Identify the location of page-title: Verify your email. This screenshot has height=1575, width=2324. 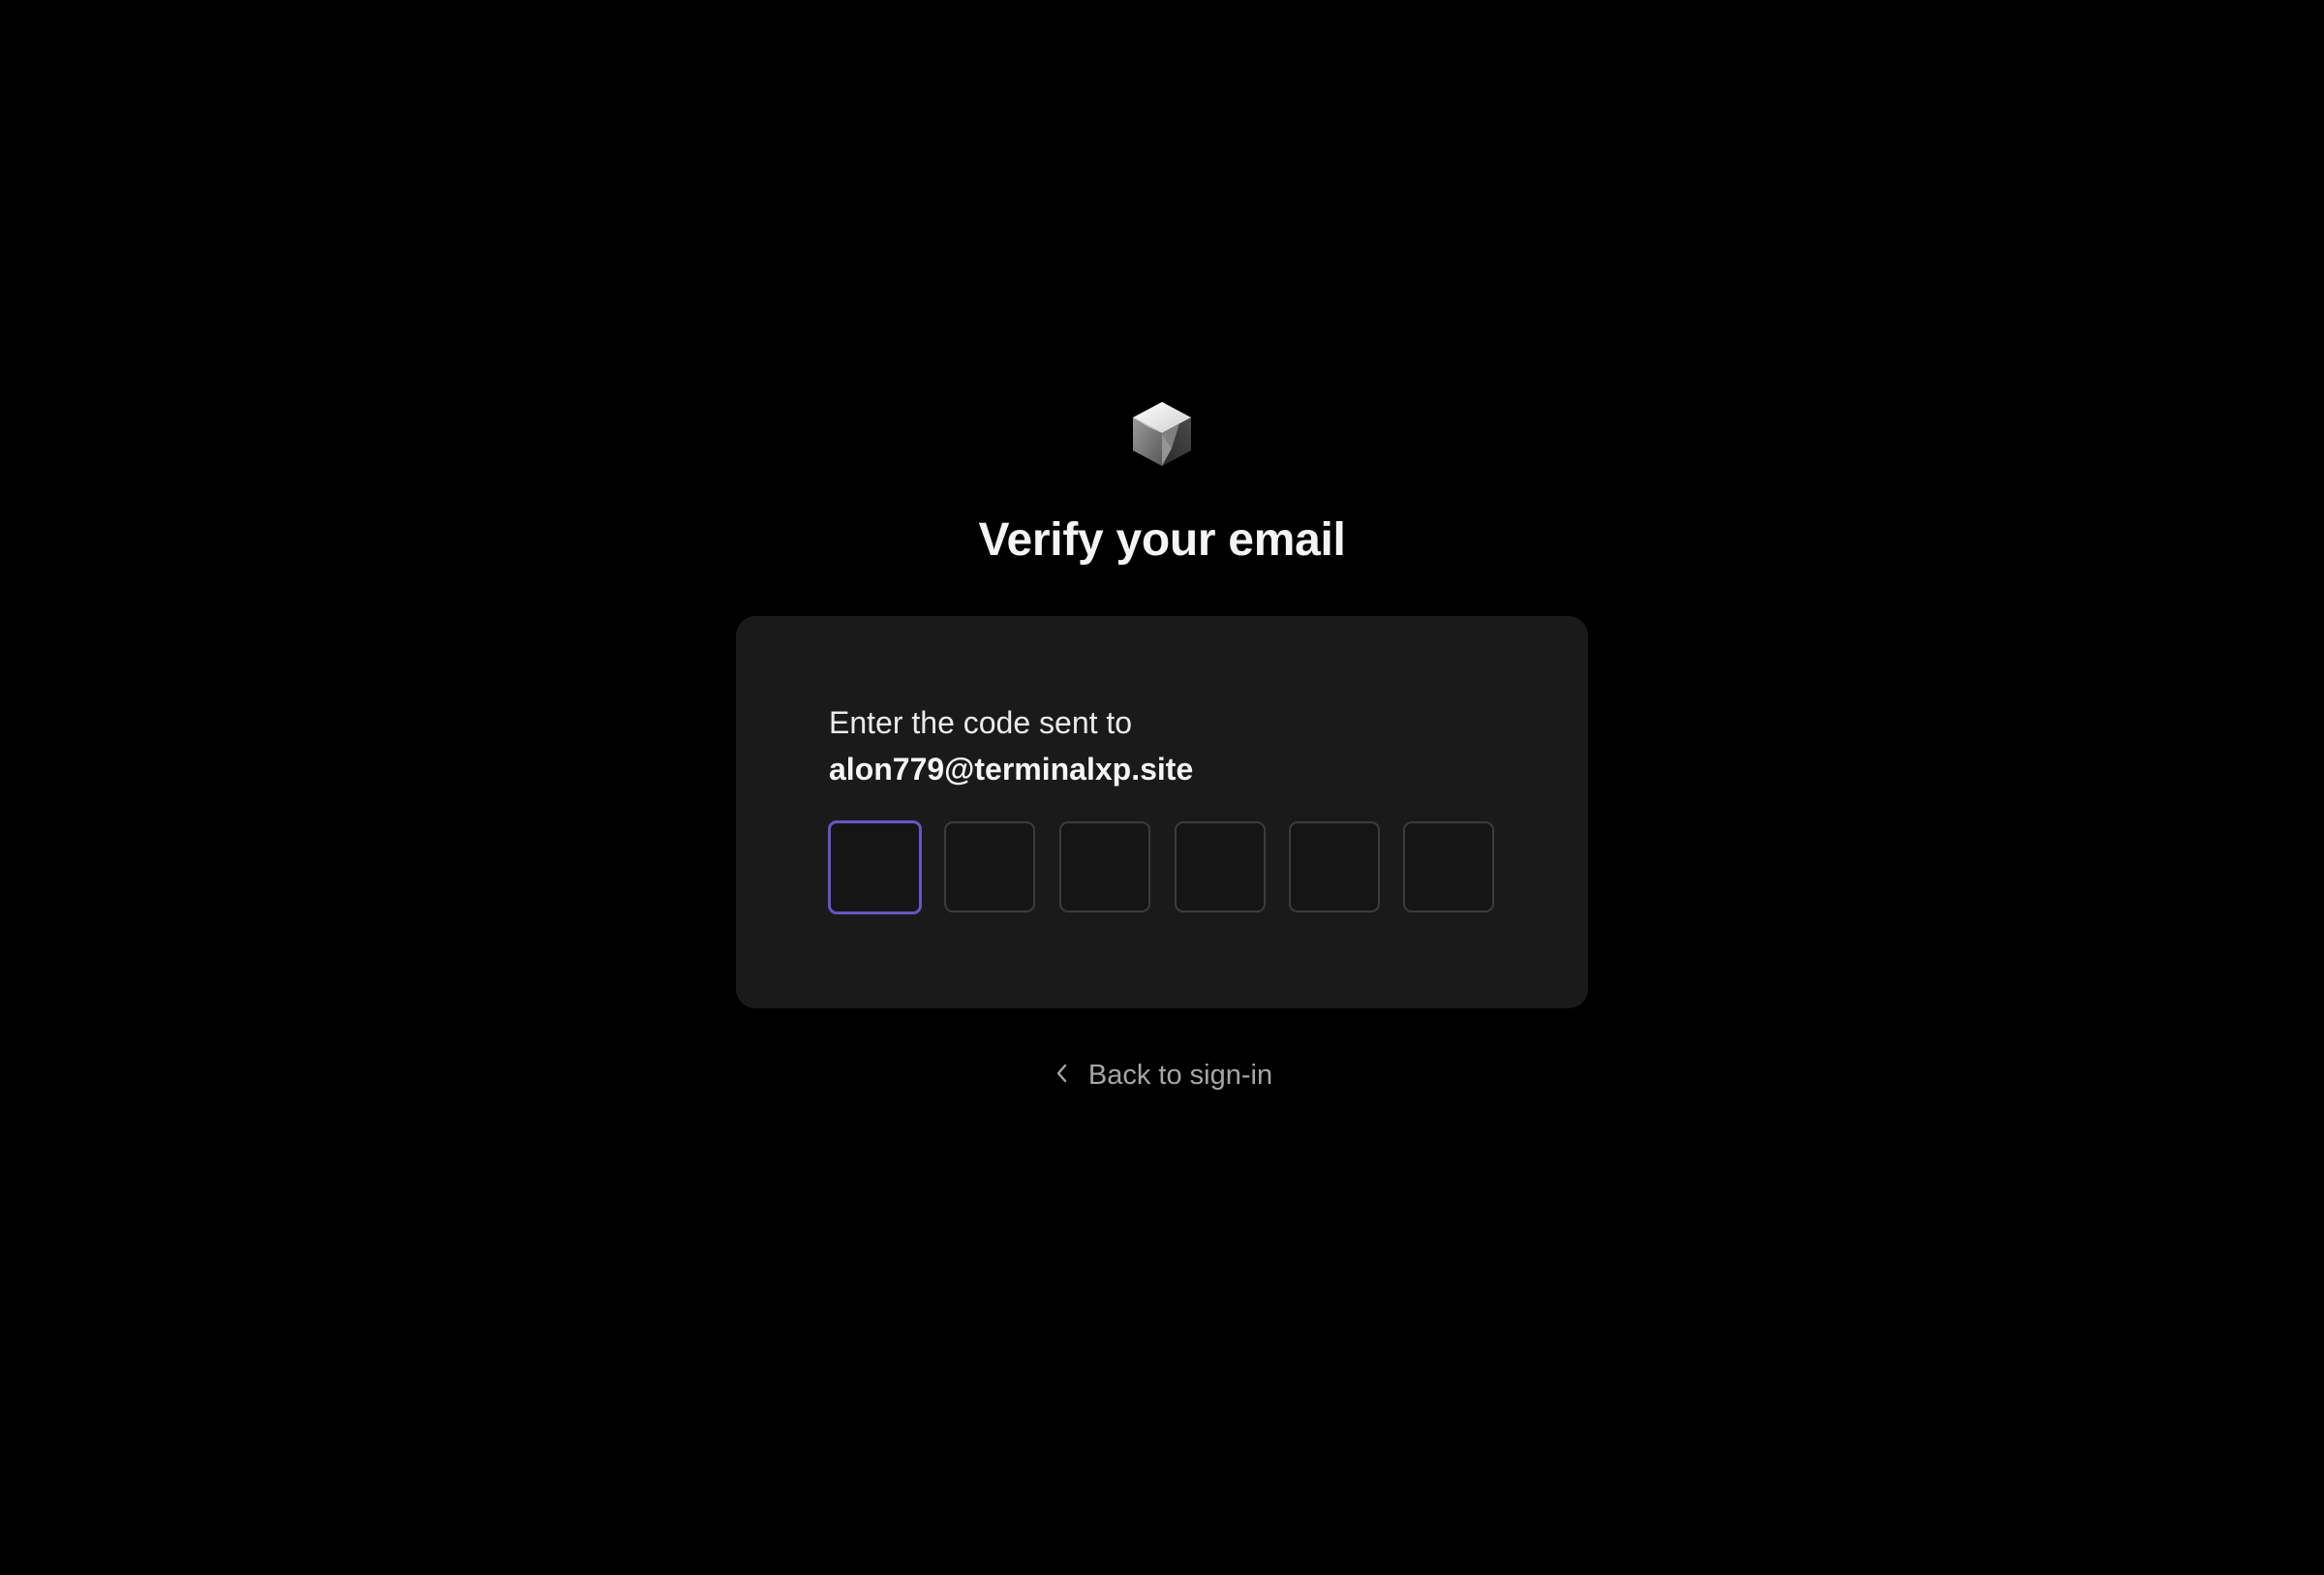
(1162, 540).